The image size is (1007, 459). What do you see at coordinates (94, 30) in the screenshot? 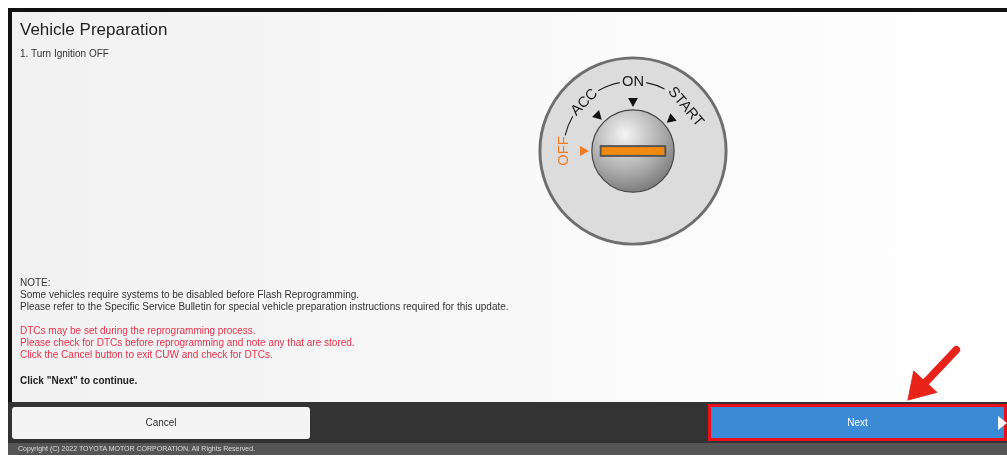
I see `page-title: Vehicle Preparation` at bounding box center [94, 30].